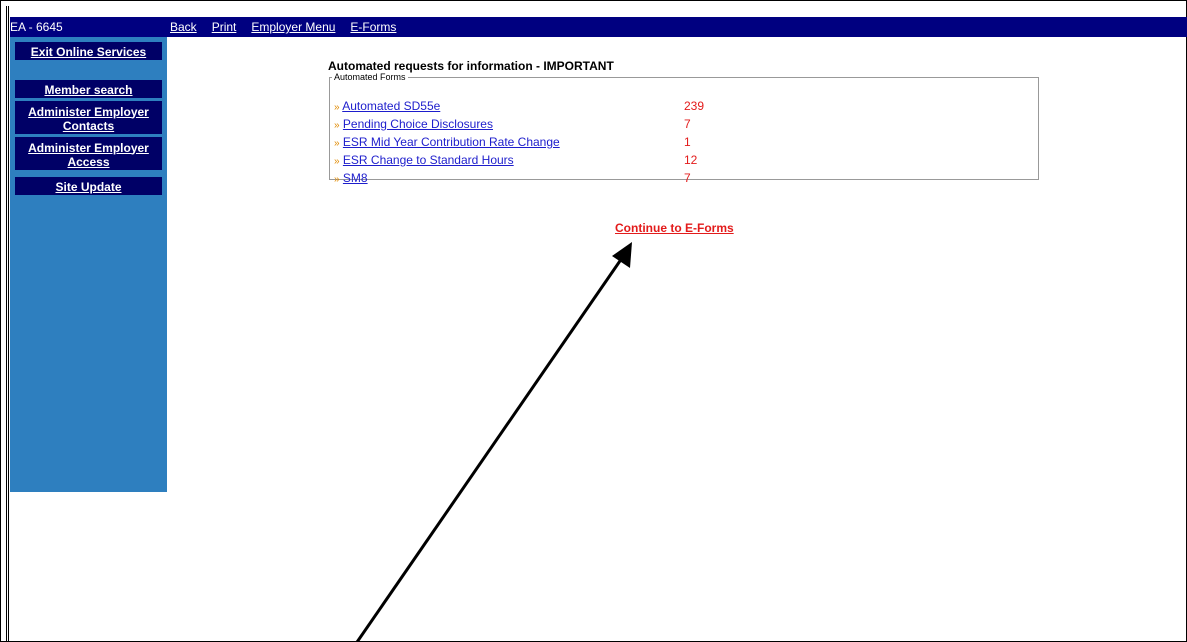  I want to click on form-row: » SM8 7, so click(684, 179).